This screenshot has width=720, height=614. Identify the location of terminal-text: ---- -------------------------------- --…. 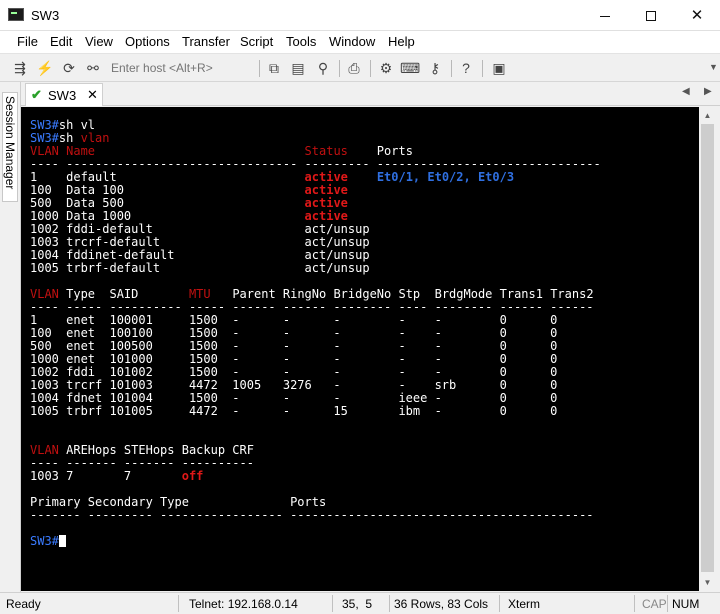
(315, 164).